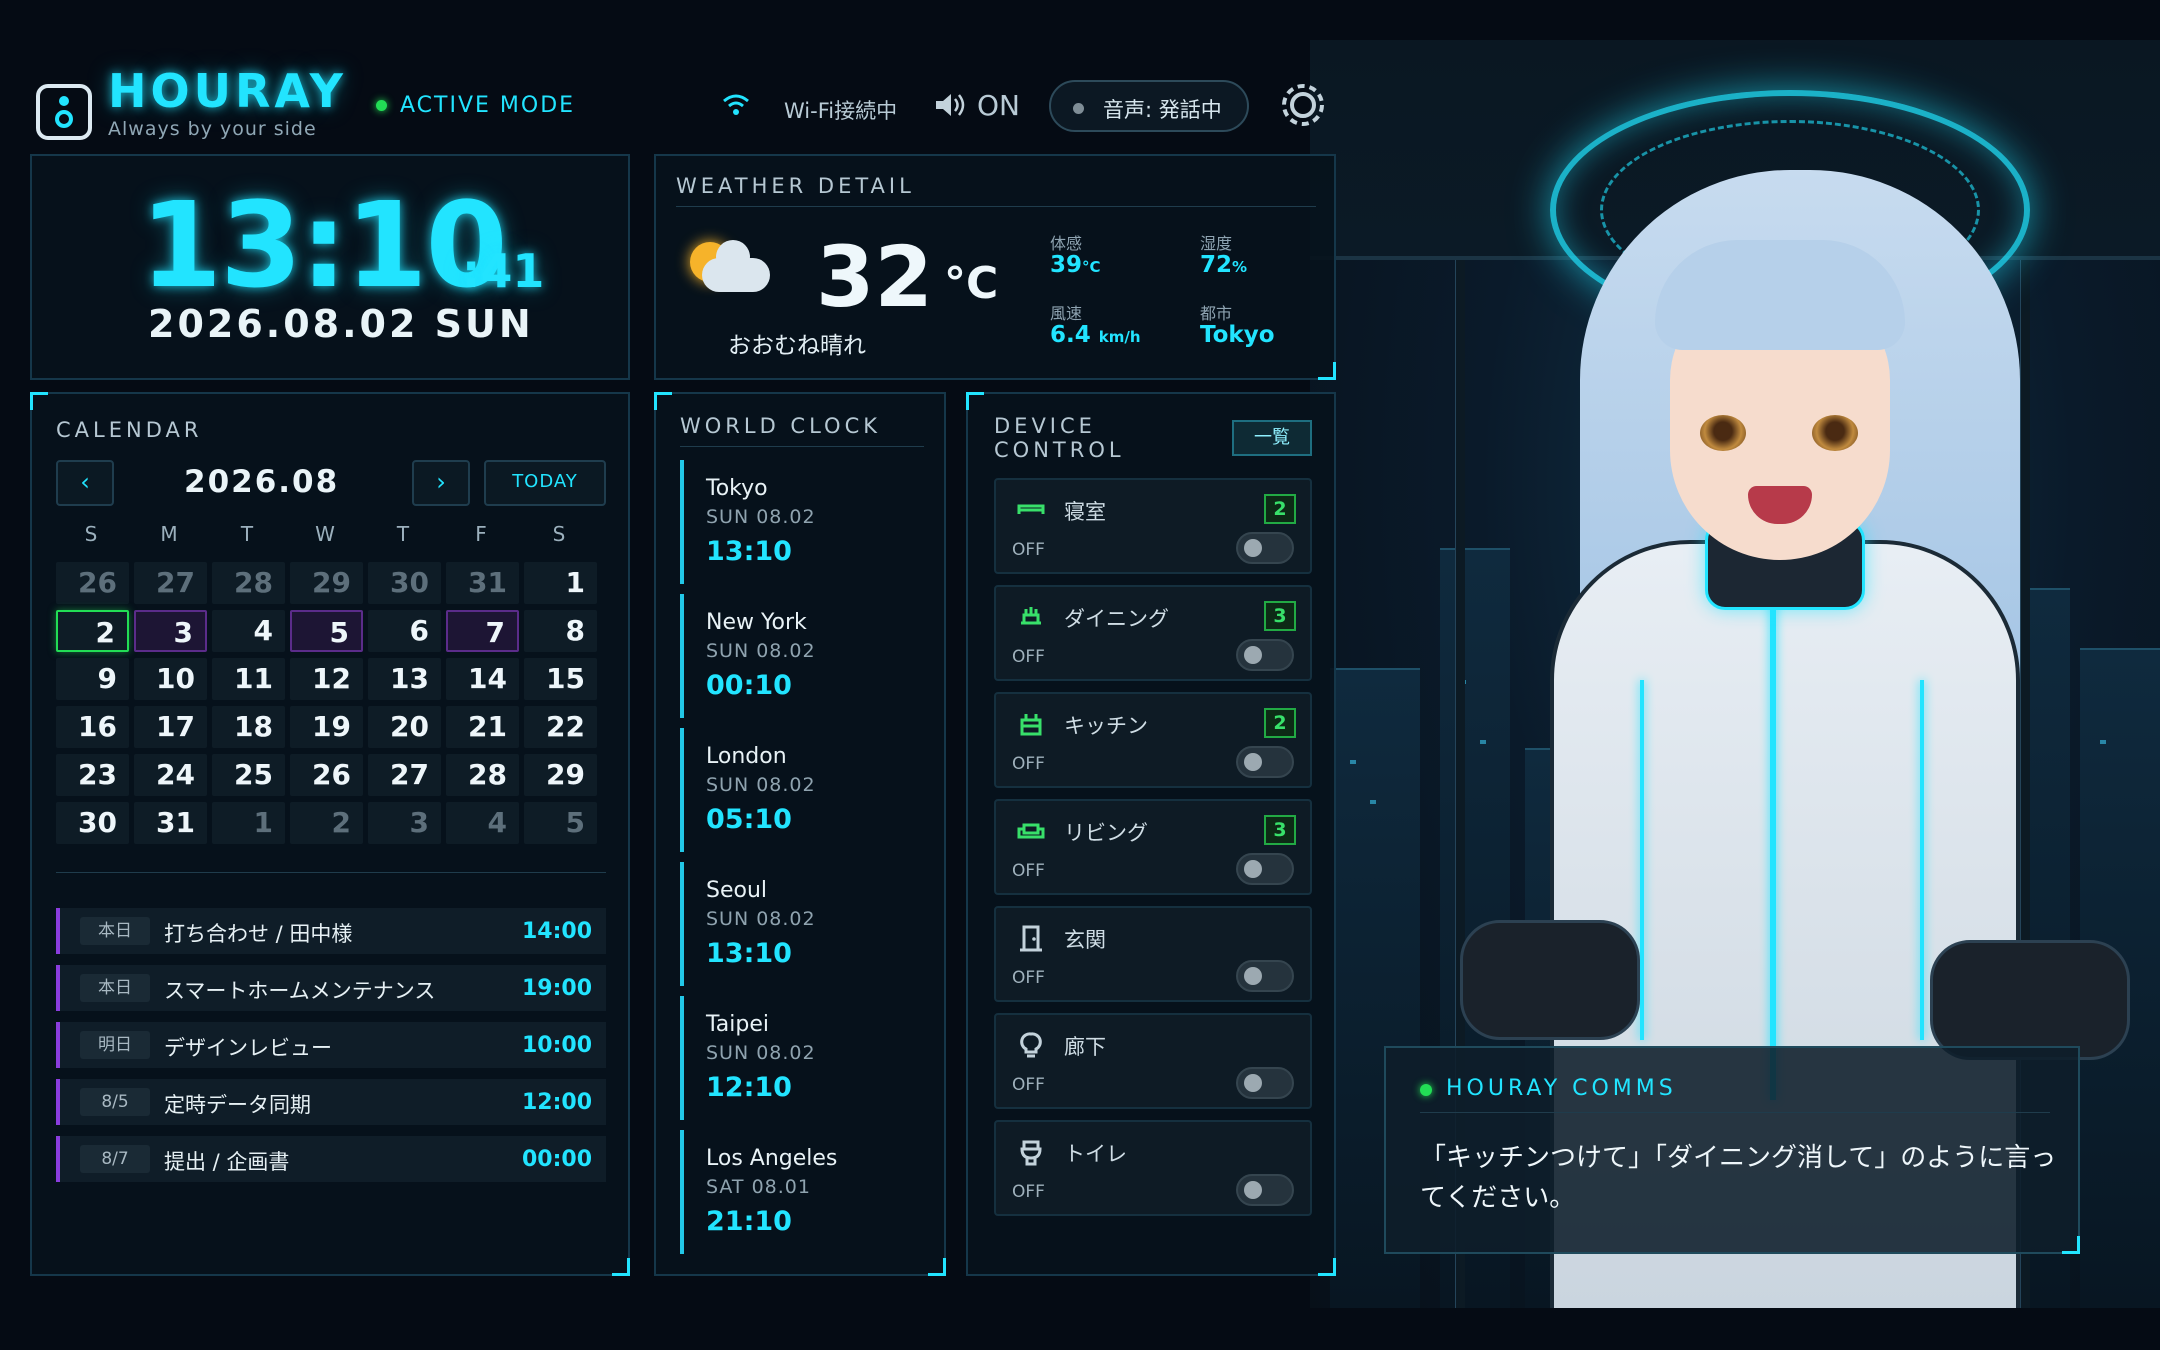 The image size is (2160, 1350). What do you see at coordinates (503, 271) in the screenshot?
I see `current-seconds: :41` at bounding box center [503, 271].